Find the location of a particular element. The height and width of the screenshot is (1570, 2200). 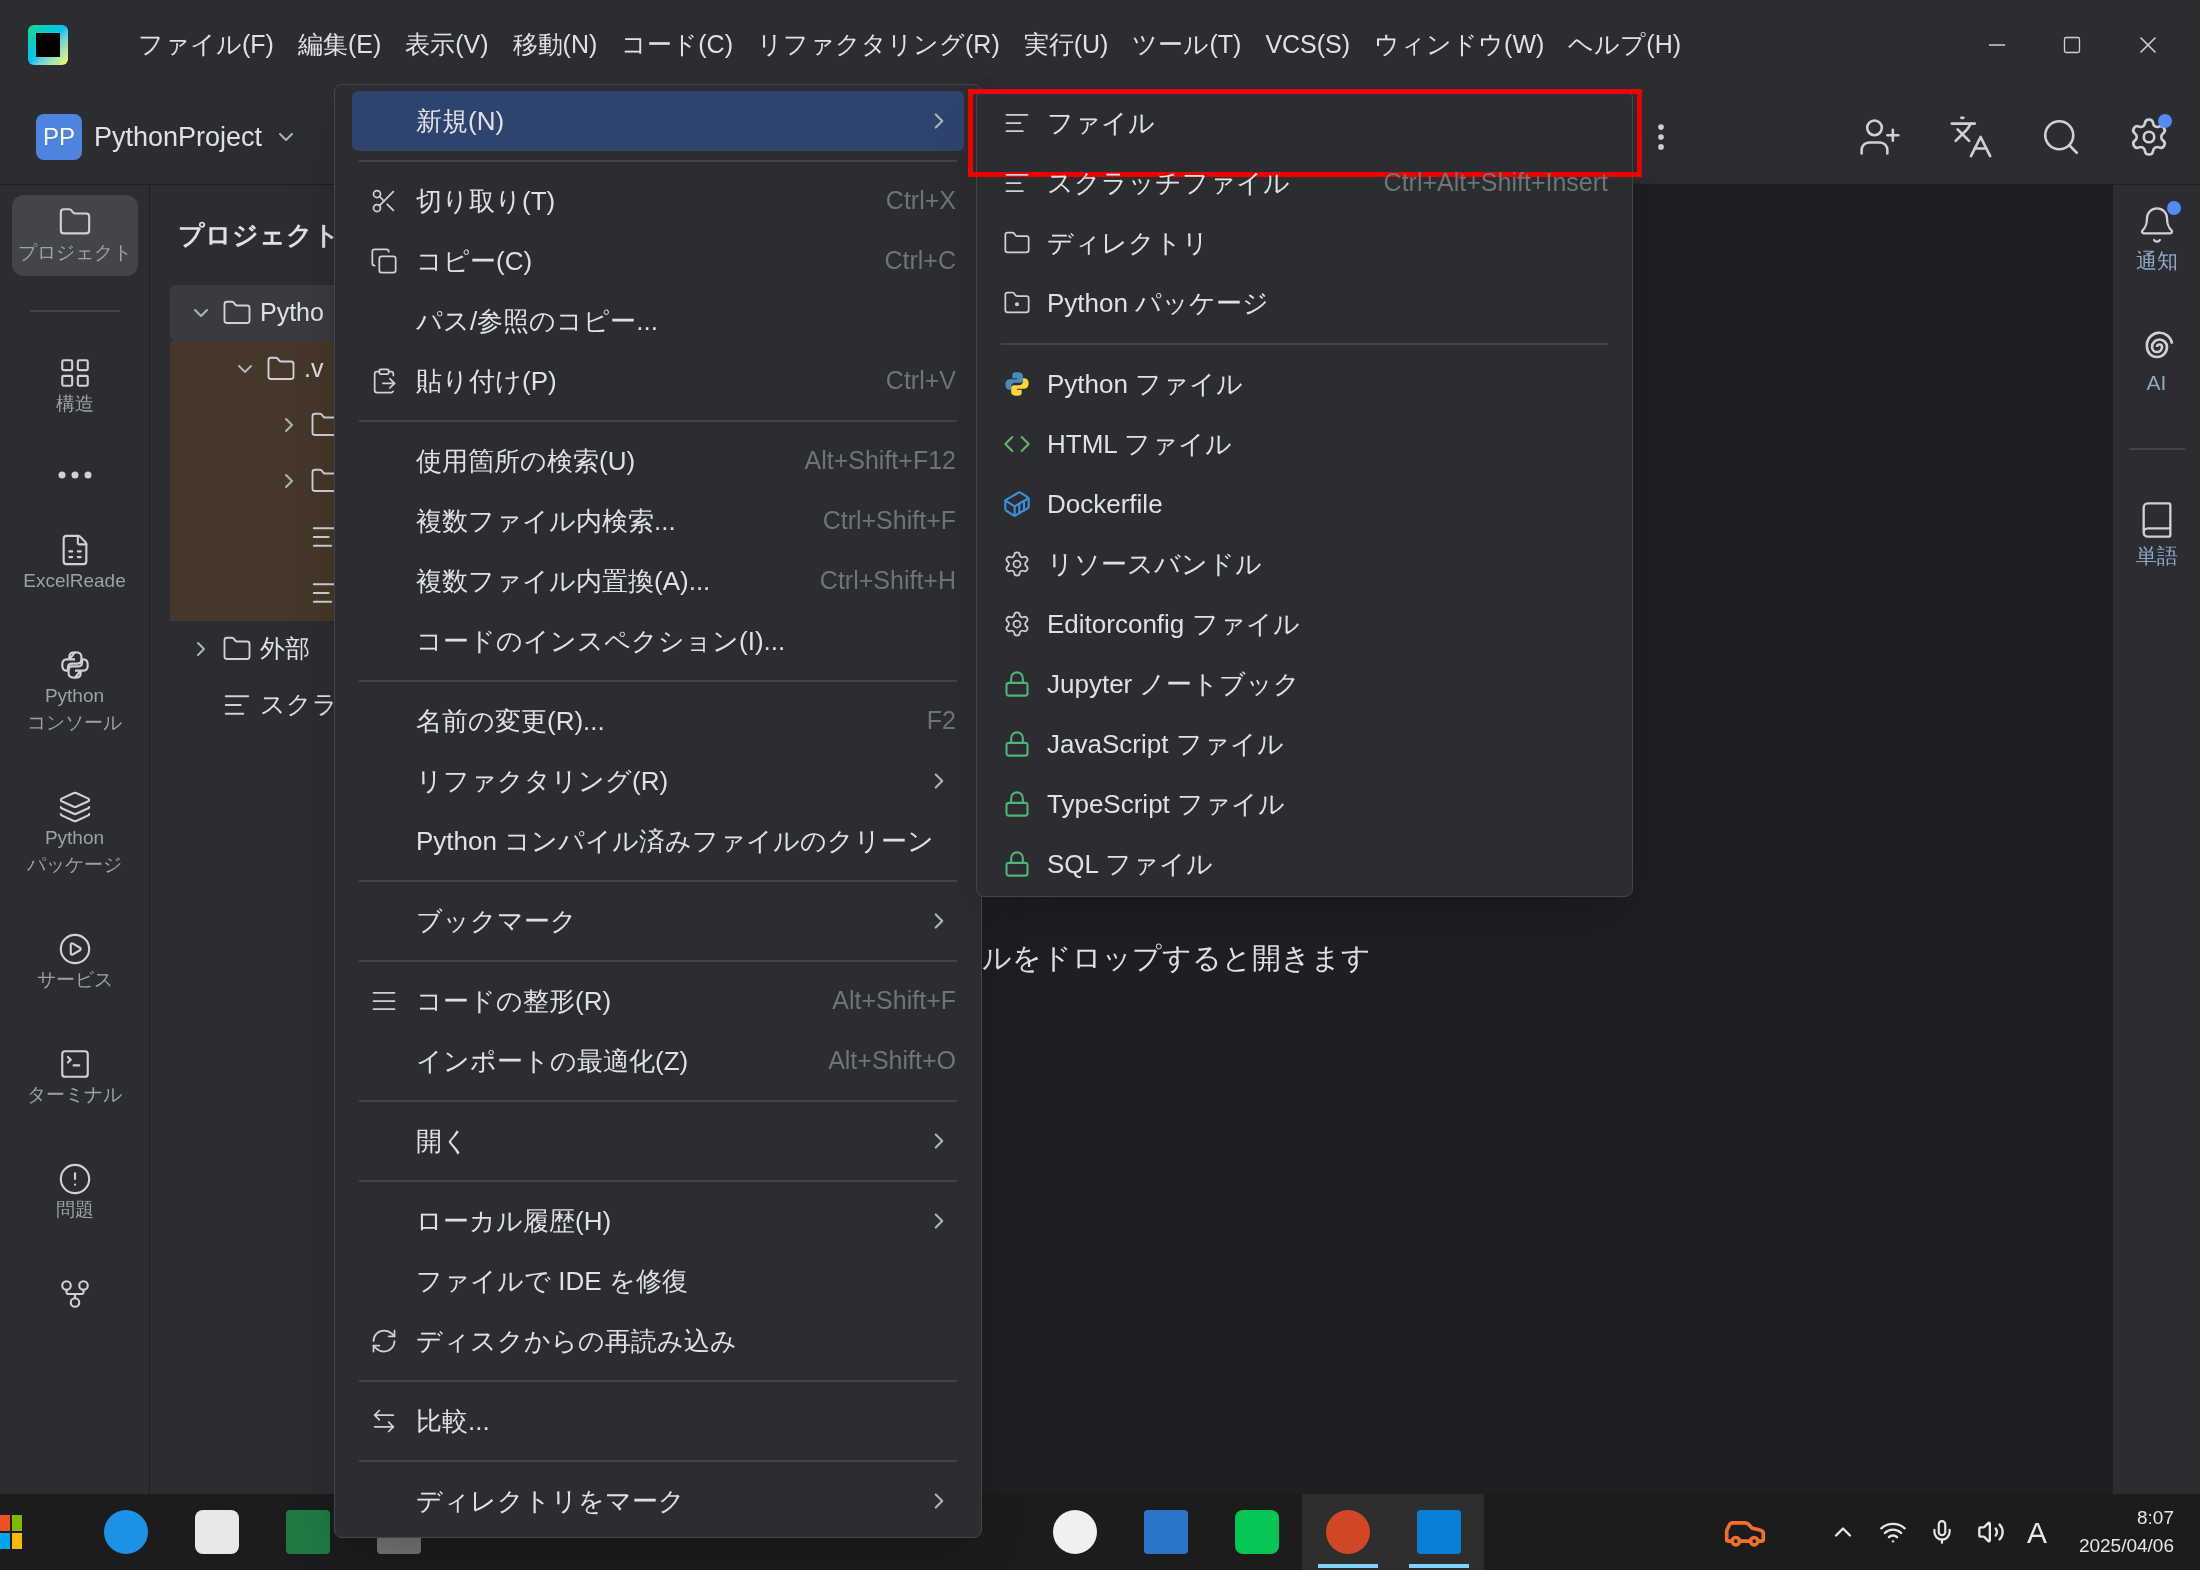

project-badge: PP is located at coordinates (59, 137).